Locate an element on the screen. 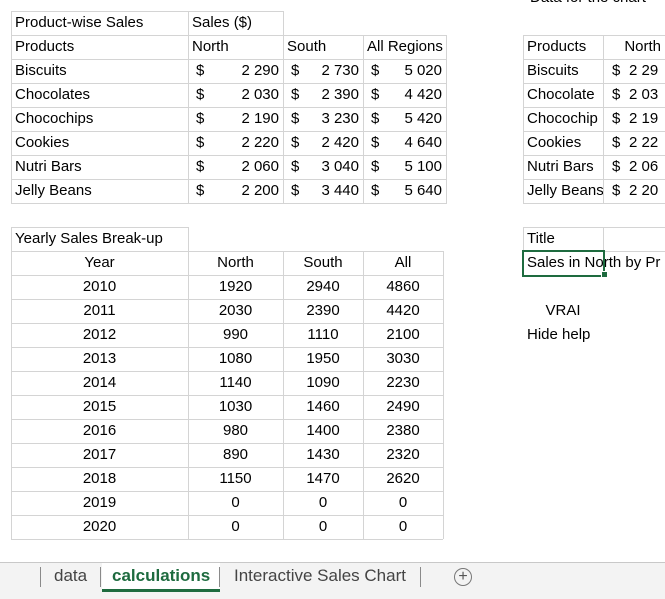  sales-cell-all: 4 640 is located at coordinates (404, 143).